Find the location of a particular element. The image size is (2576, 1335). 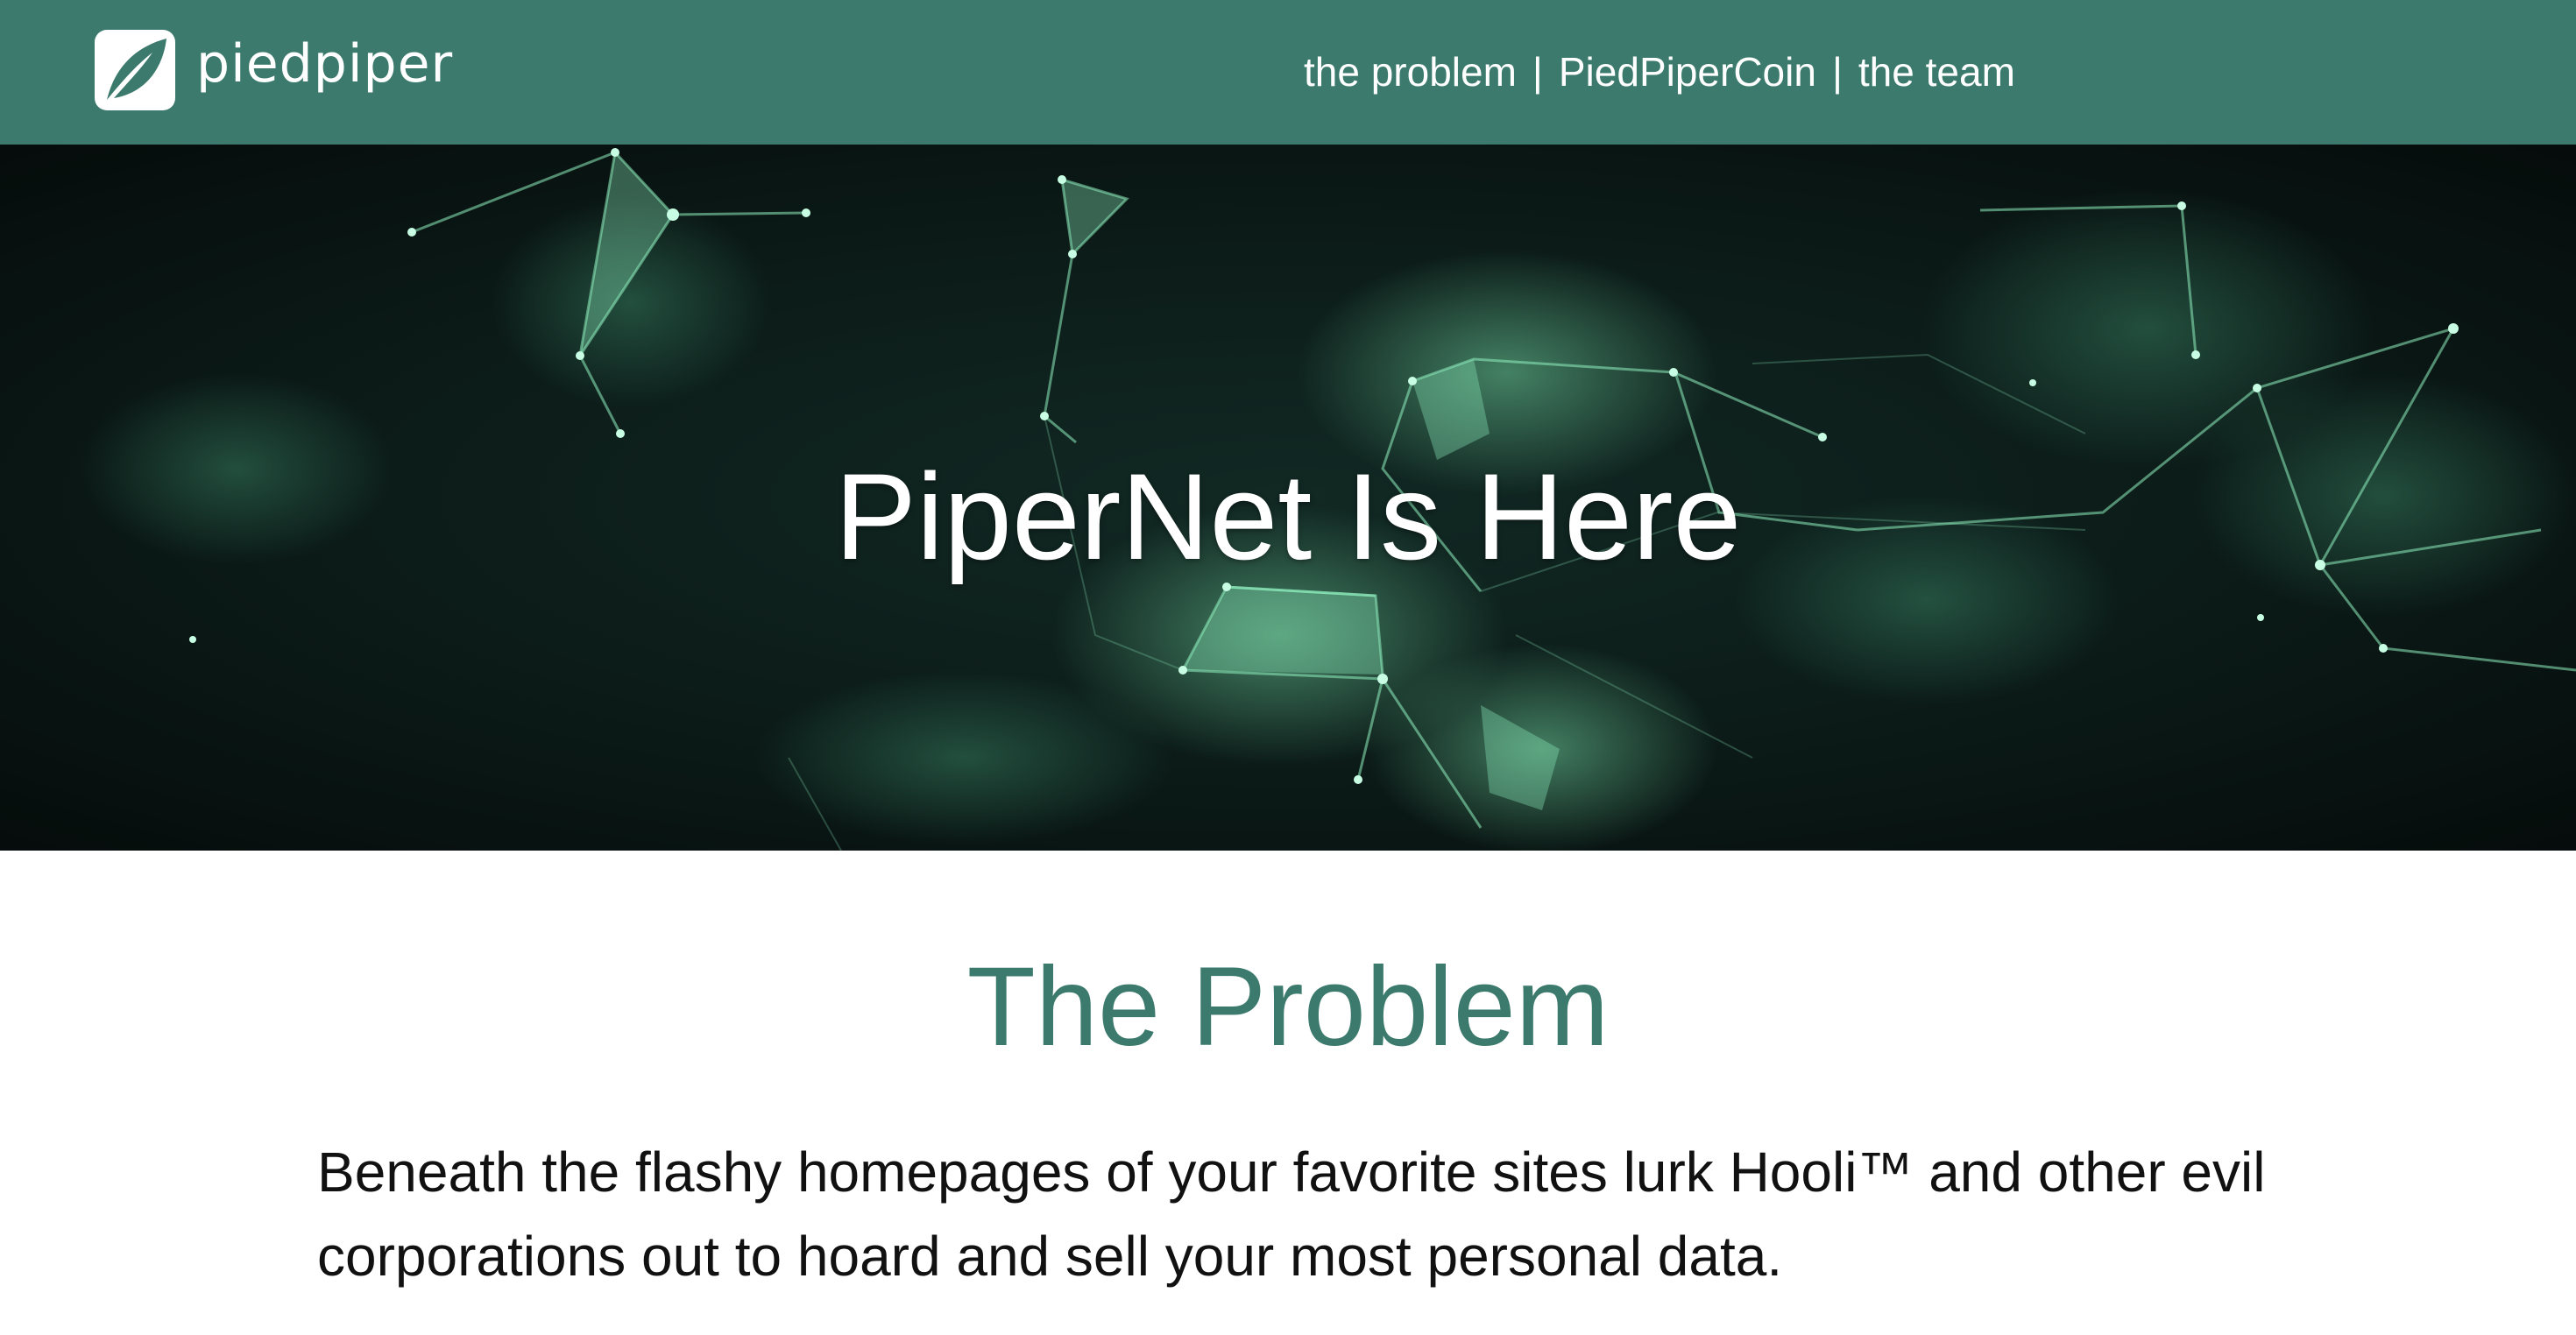

hero-title: PiperNet Is Here is located at coordinates (1288, 516).